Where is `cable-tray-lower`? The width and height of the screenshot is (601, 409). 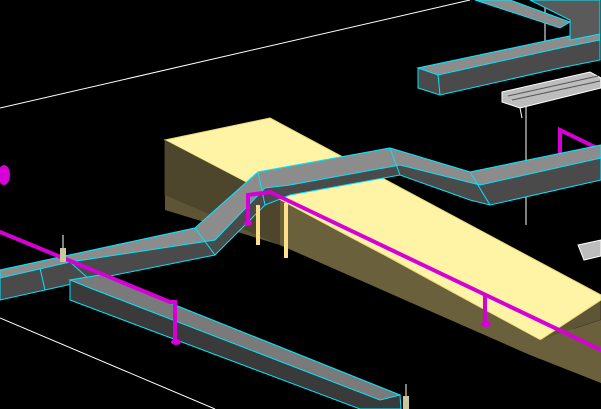
cable-tray-lower is located at coordinates (589, 250).